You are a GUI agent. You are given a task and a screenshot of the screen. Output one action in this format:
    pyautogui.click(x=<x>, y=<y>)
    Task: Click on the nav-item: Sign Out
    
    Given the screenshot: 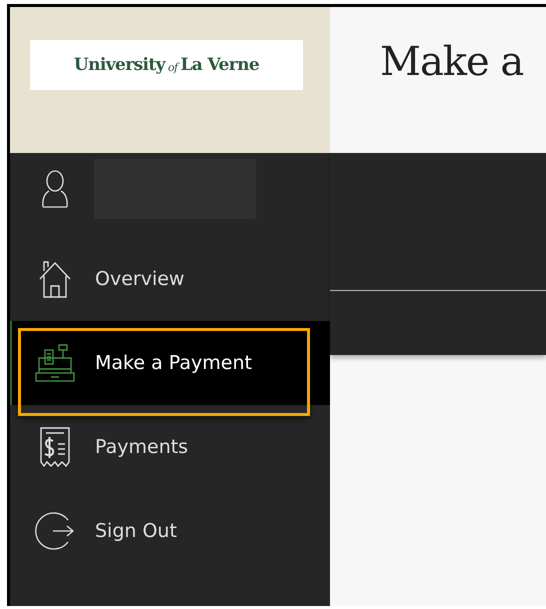 What is the action you would take?
    pyautogui.click(x=170, y=531)
    